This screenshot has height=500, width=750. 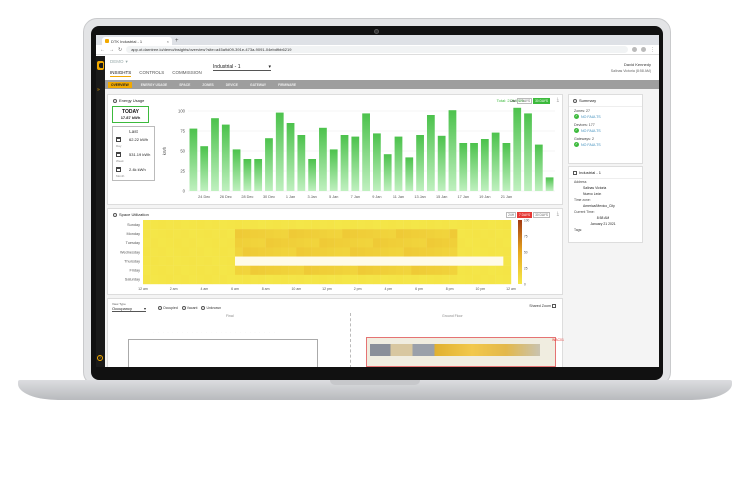 What do you see at coordinates (119, 62) in the screenshot?
I see `org-select: DEMO` at bounding box center [119, 62].